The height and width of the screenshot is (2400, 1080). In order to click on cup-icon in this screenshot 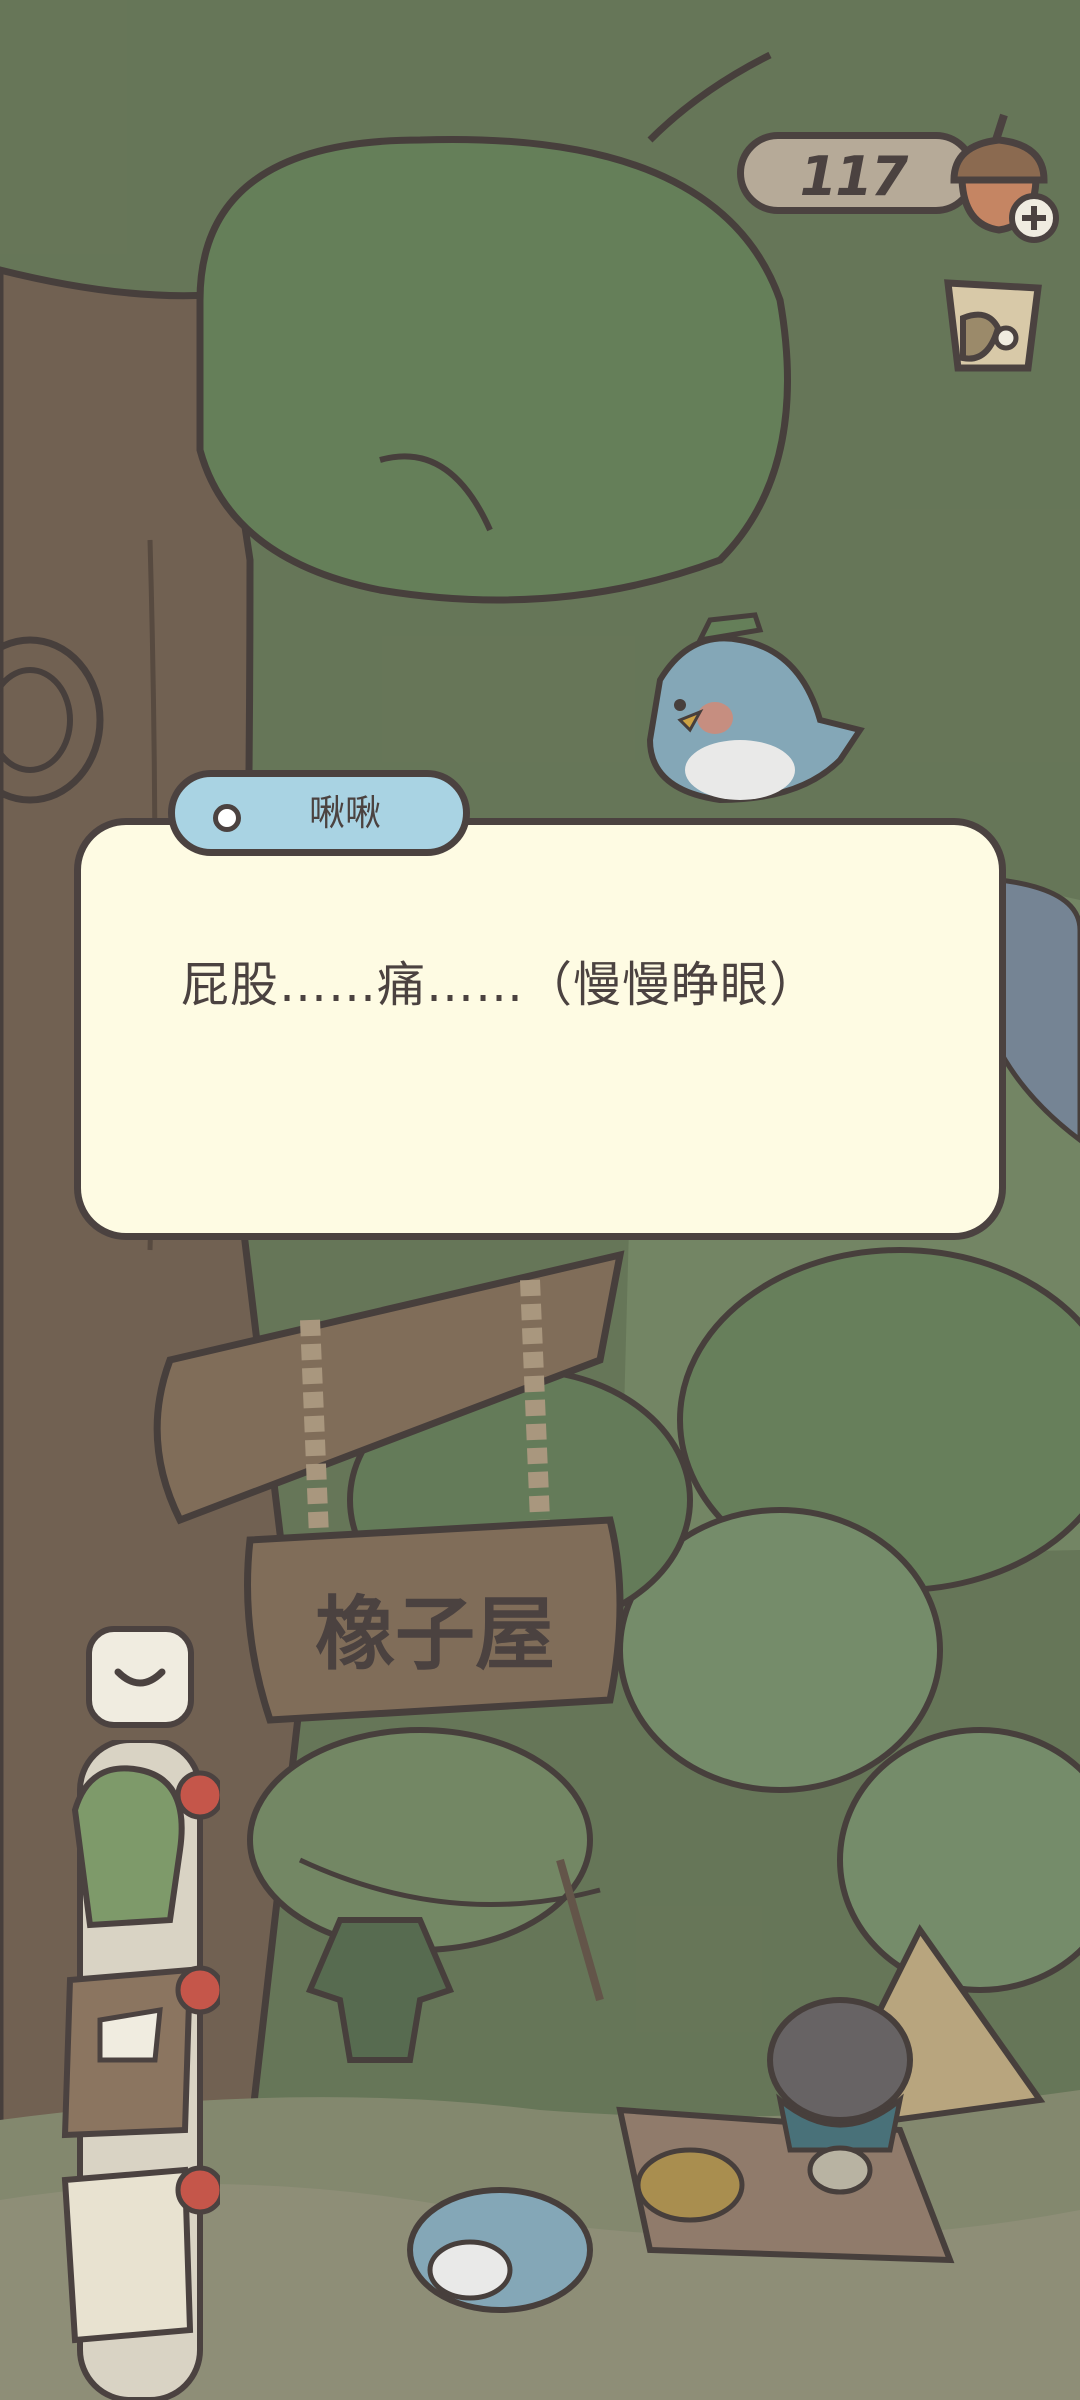, I will do `click(993, 328)`.